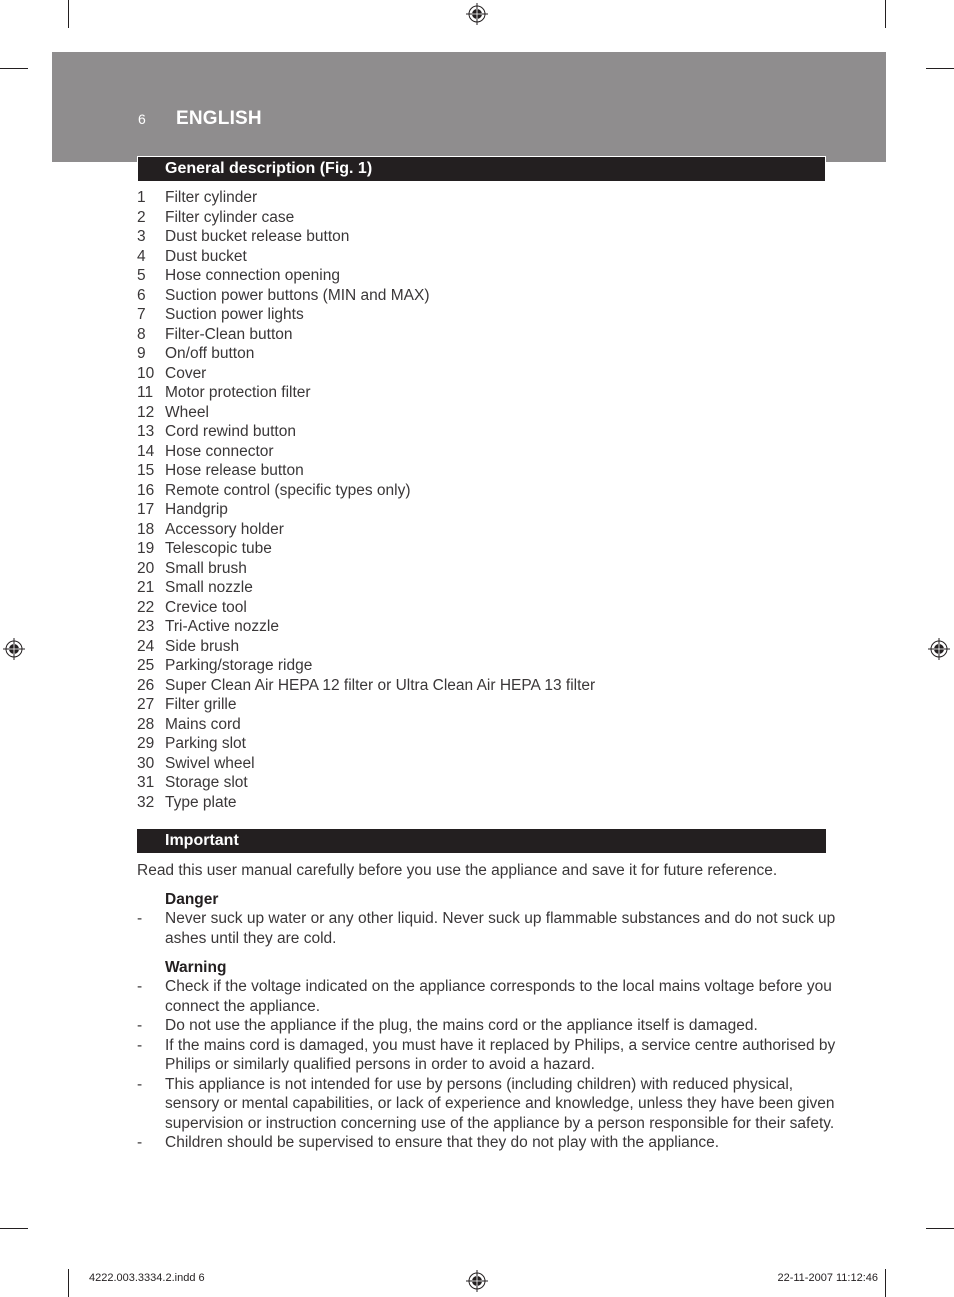 Image resolution: width=954 pixels, height=1297 pixels. What do you see at coordinates (230, 217) in the screenshot?
I see `item-label: Filter cylinder case` at bounding box center [230, 217].